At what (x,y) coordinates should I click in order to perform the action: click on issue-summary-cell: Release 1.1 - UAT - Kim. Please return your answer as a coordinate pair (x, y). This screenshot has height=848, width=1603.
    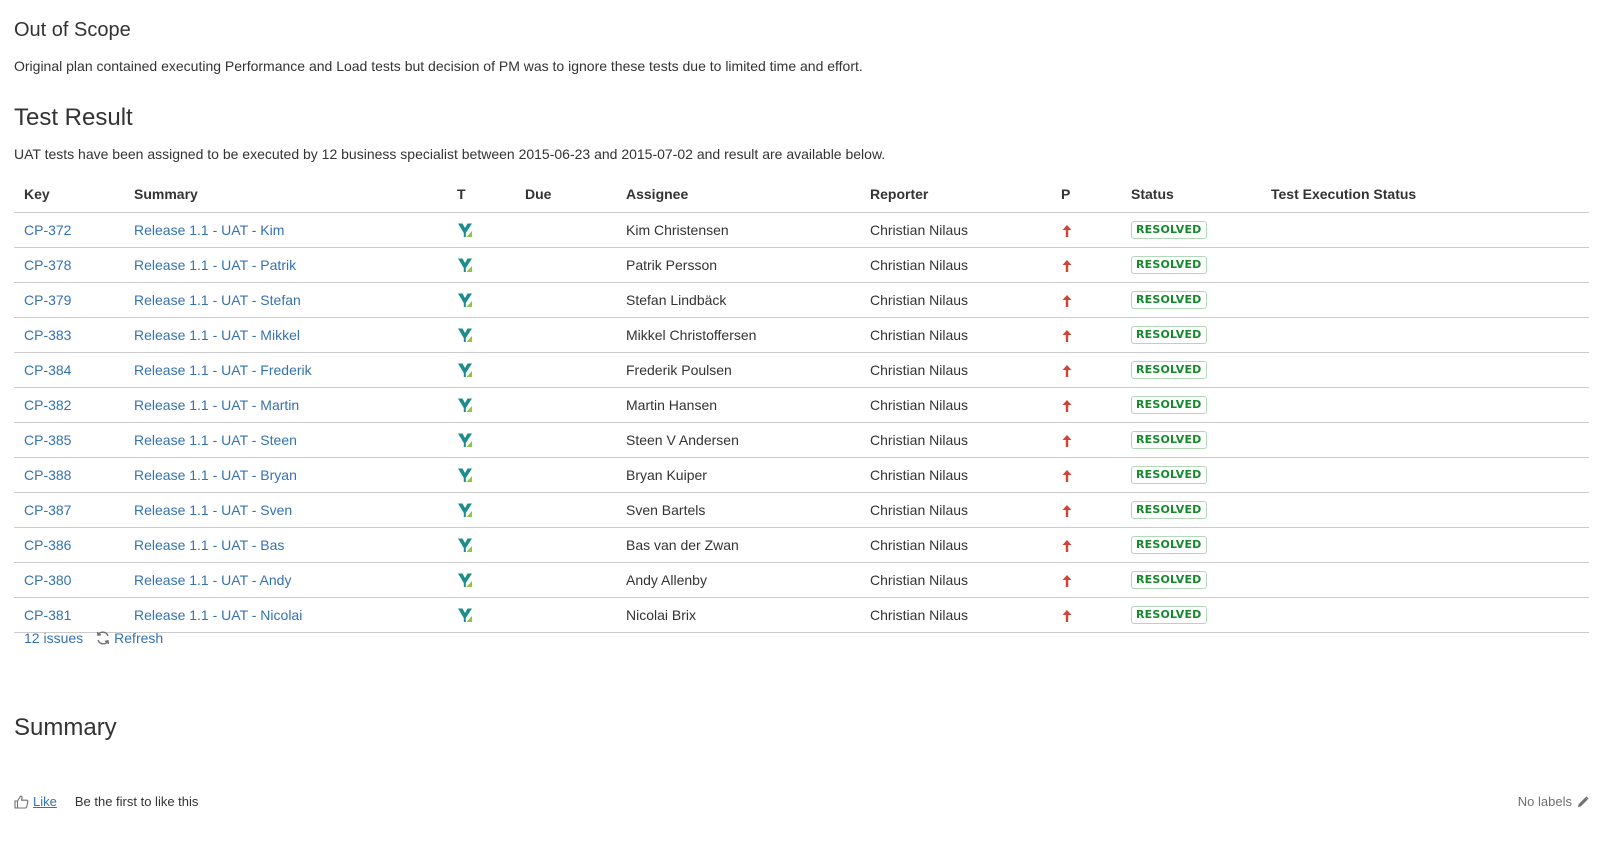
    Looking at the image, I should click on (285, 230).